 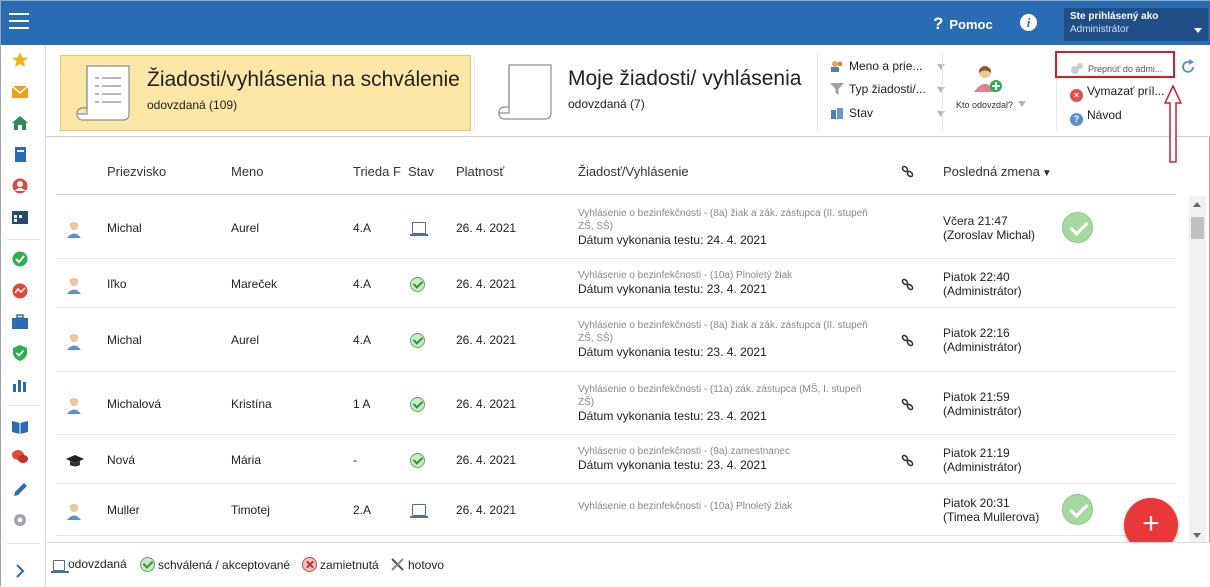 I want to click on chat-icon, so click(x=20, y=457).